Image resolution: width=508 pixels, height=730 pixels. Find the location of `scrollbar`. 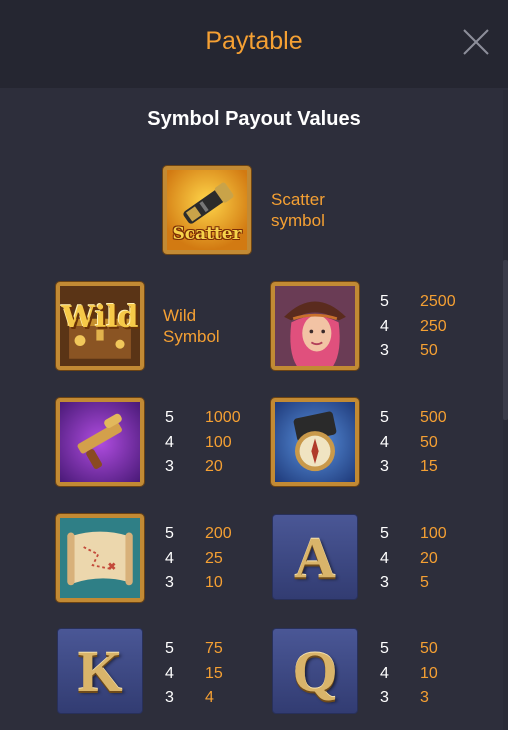

scrollbar is located at coordinates (505, 410).